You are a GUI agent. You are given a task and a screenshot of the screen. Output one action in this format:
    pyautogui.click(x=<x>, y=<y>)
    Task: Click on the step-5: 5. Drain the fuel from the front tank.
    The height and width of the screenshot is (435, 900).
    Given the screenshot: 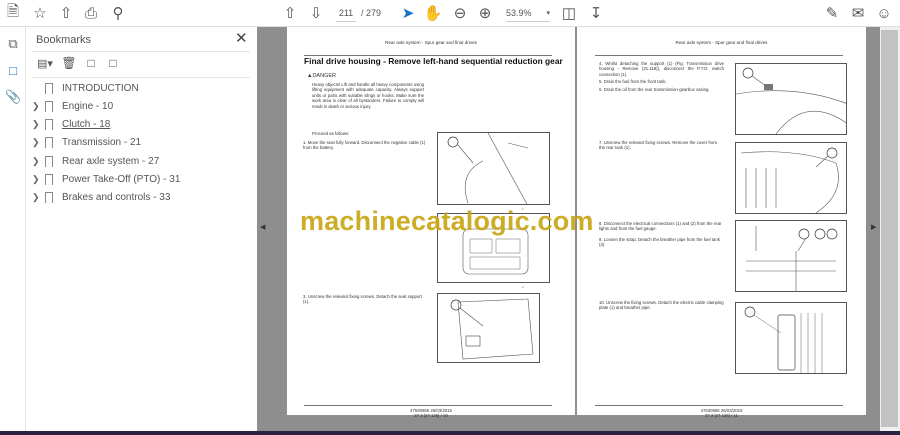 What is the action you would take?
    pyautogui.click(x=633, y=81)
    